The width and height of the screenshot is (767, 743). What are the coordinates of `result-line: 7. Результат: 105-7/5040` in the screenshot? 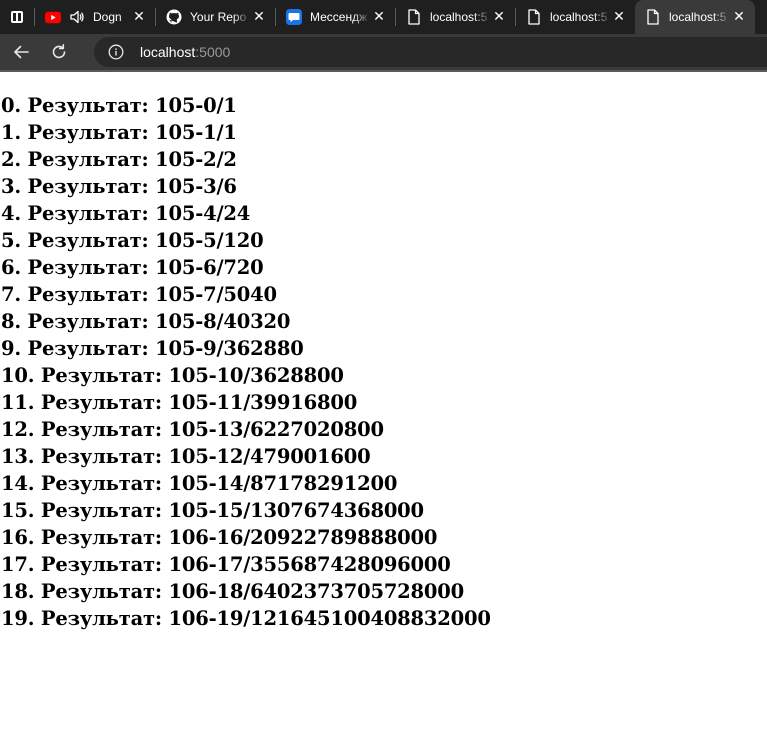 It's located at (139, 294).